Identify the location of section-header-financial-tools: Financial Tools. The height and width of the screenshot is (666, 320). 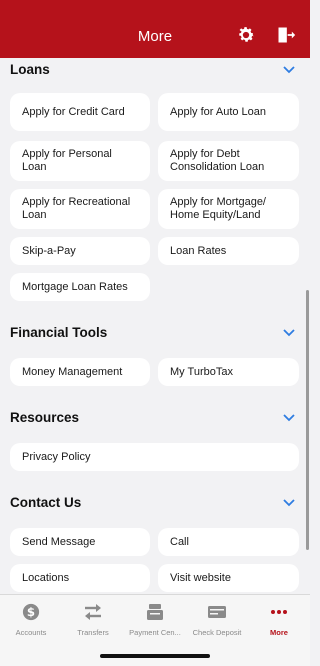
(155, 333).